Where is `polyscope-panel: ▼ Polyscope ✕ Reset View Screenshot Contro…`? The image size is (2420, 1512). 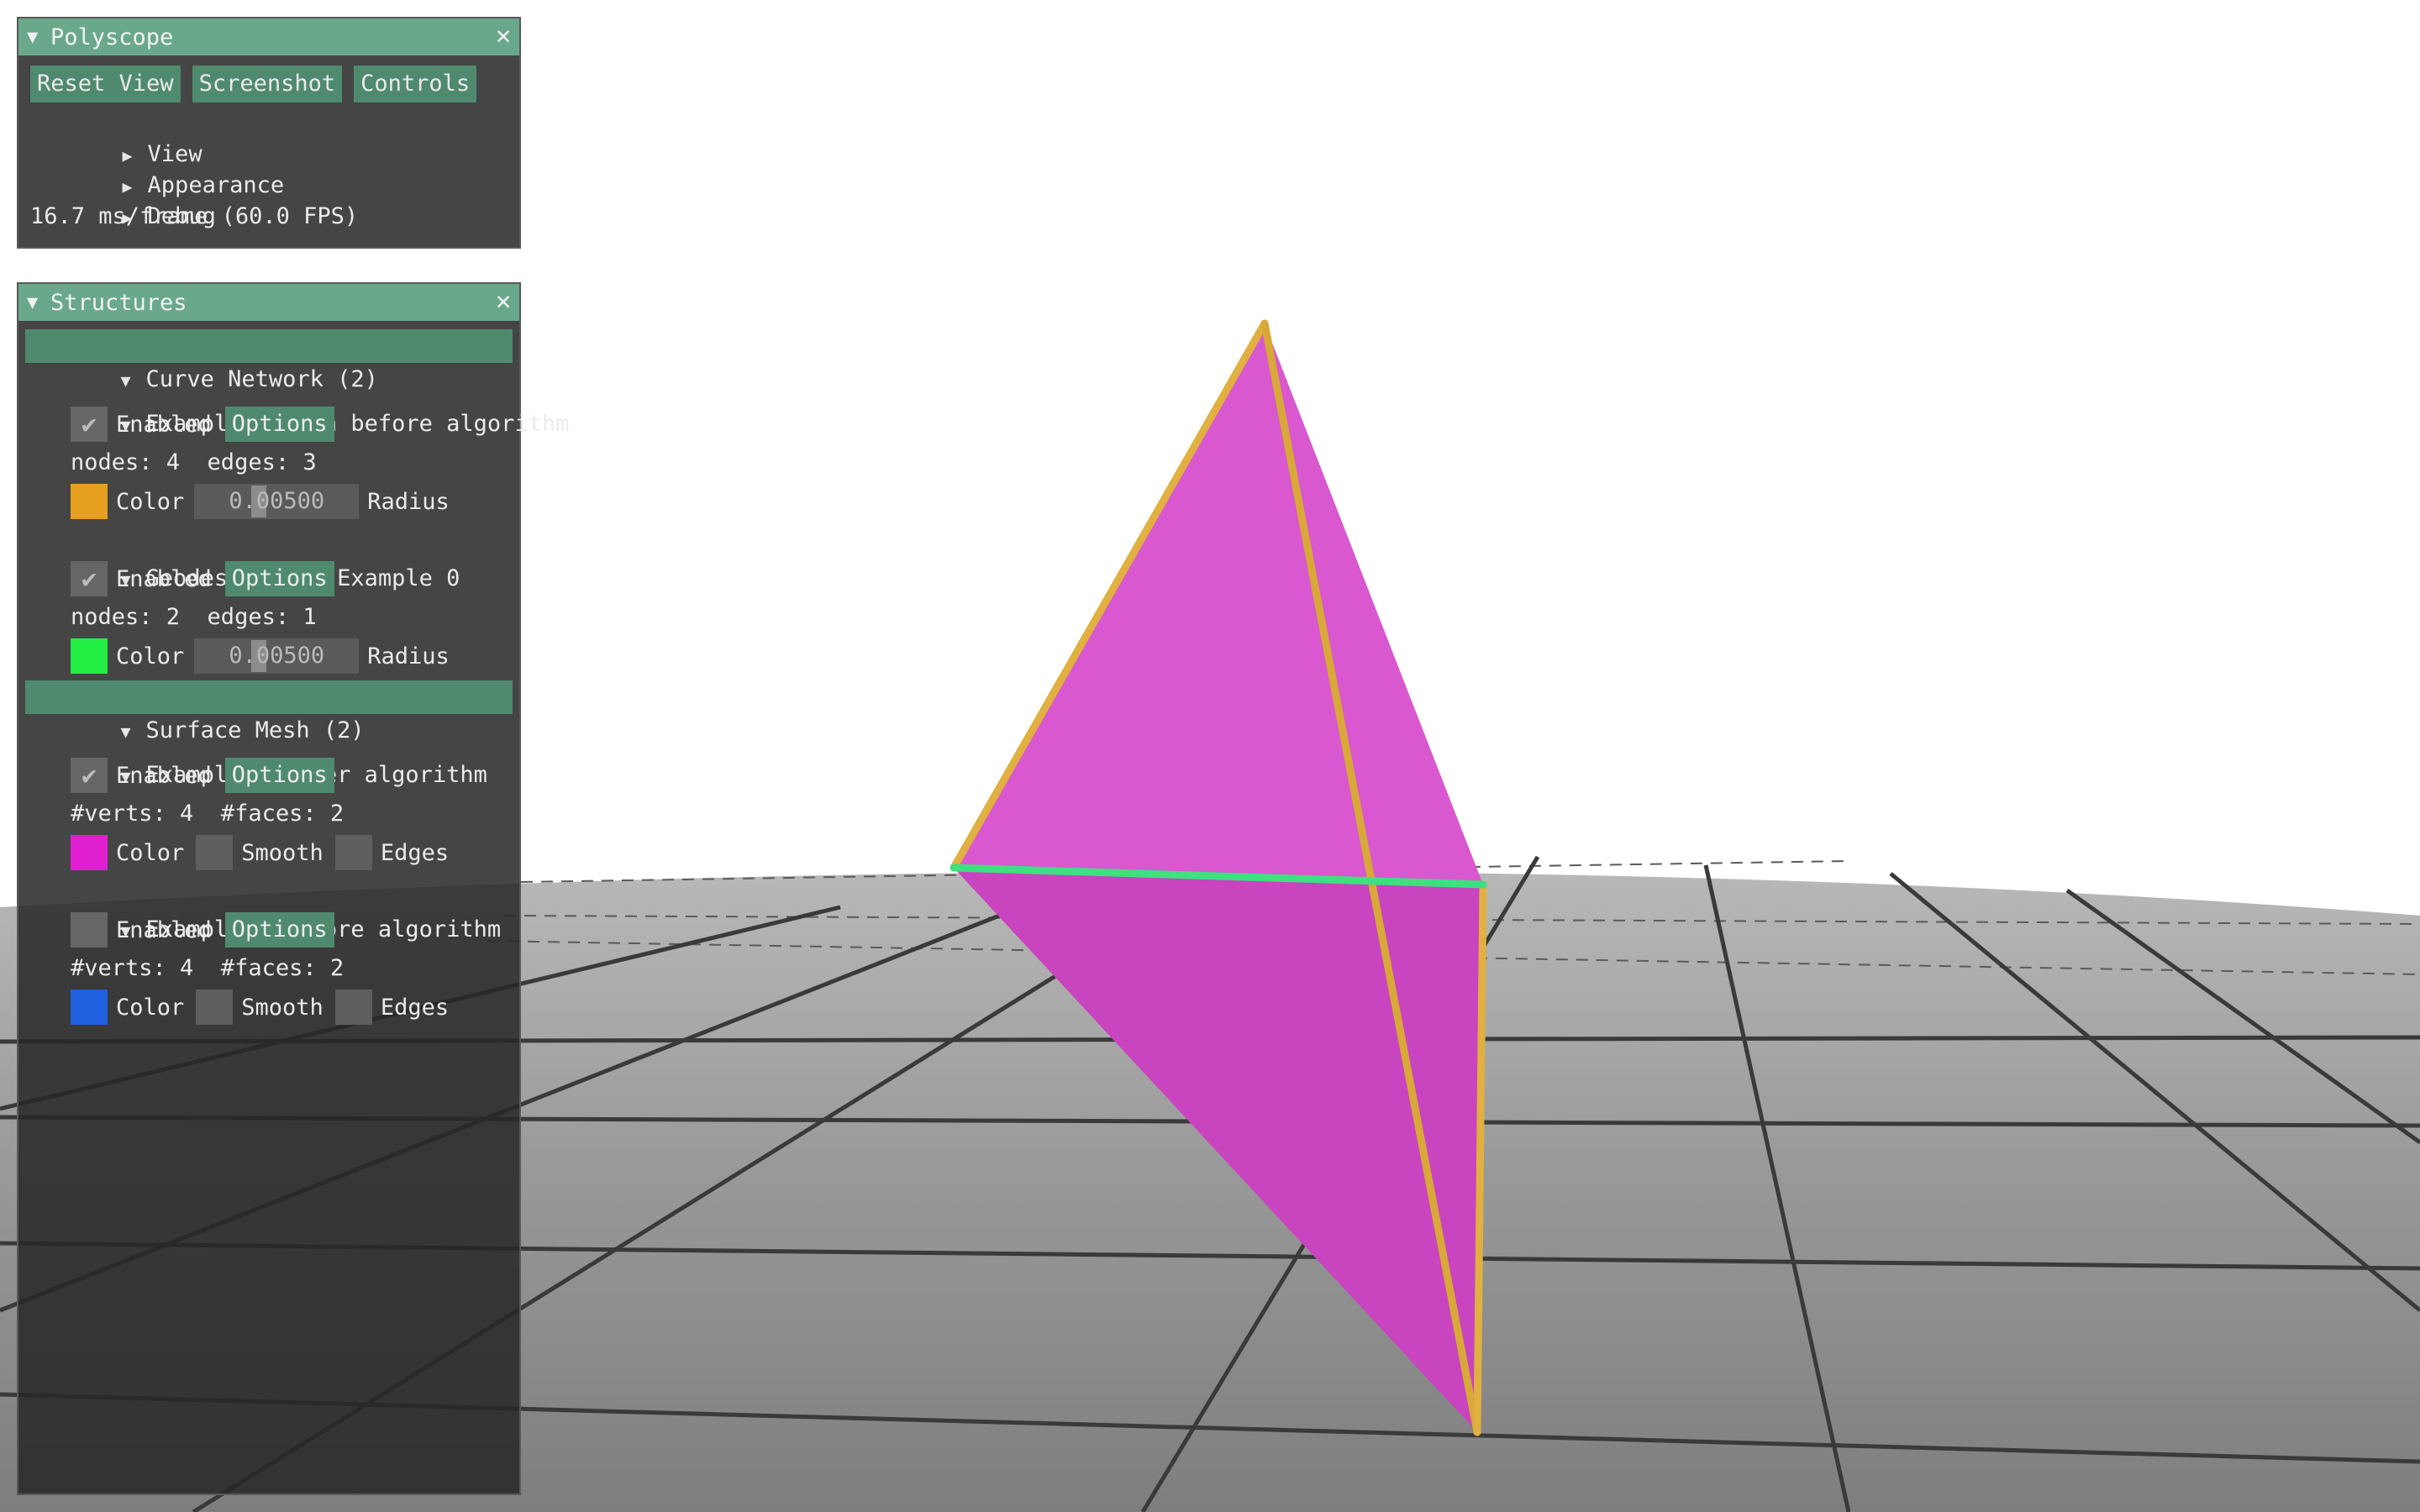 polyscope-panel: ▼ Polyscope ✕ Reset View Screenshot Contro… is located at coordinates (269, 133).